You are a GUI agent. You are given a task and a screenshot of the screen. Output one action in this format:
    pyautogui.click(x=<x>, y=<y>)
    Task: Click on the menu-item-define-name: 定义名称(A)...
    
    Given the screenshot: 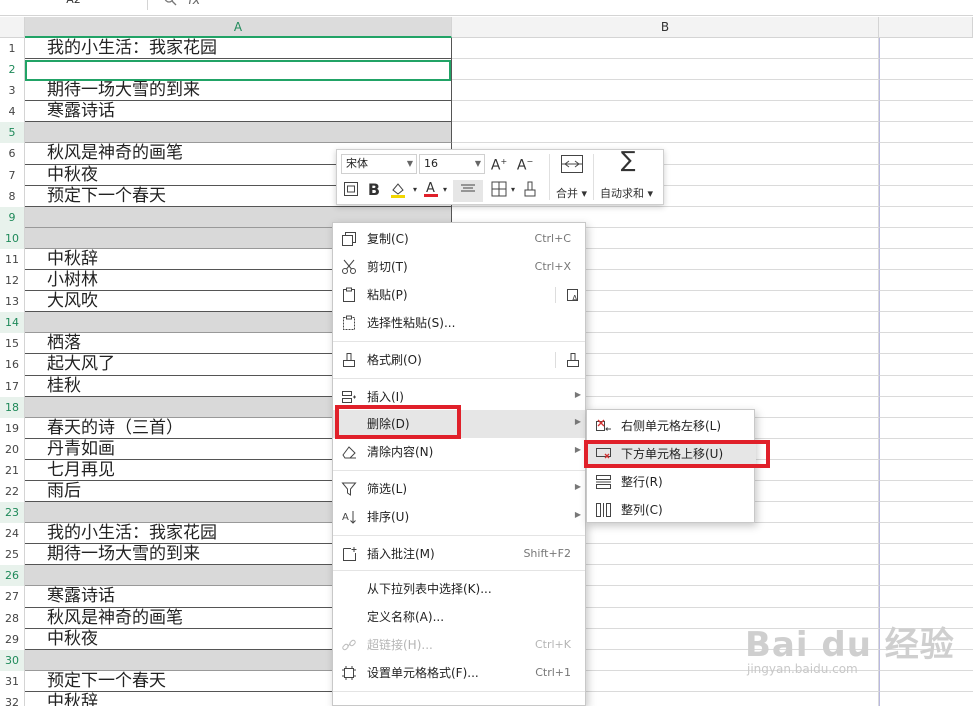 What is the action you would take?
    pyautogui.click(x=459, y=617)
    